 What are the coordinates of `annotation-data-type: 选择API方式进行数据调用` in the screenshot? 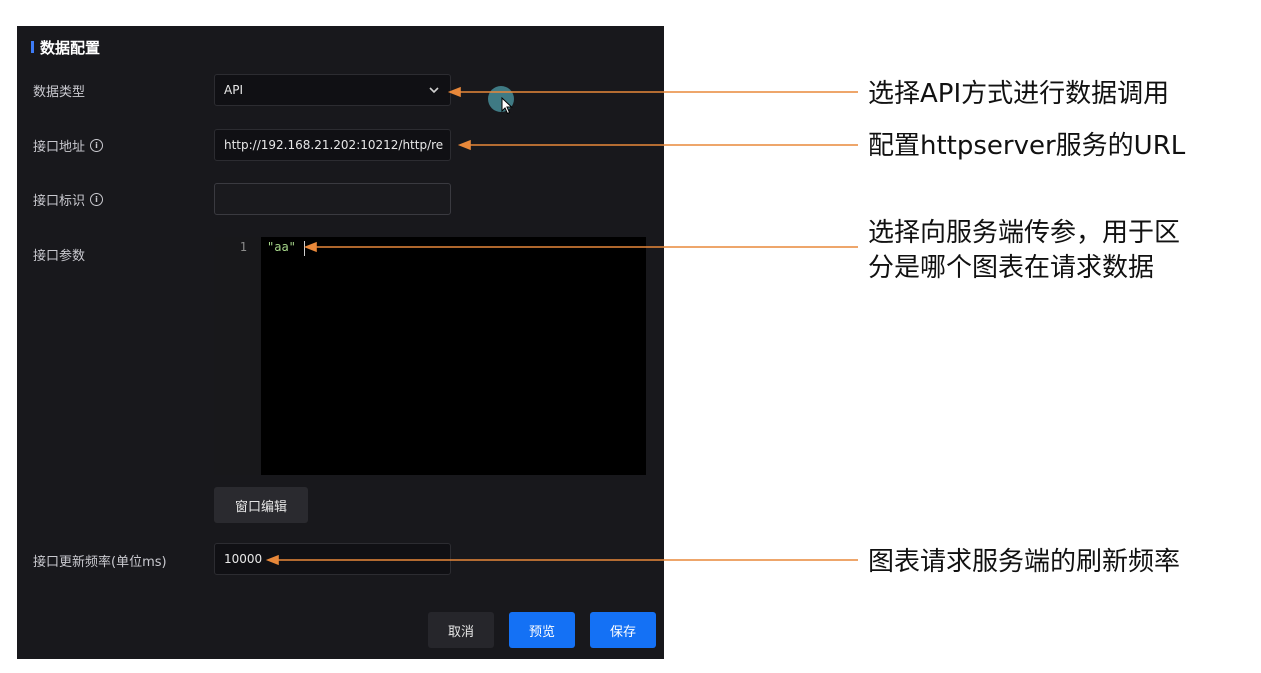 It's located at (1019, 94).